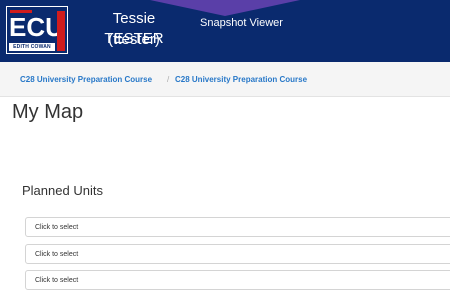 This screenshot has height=290, width=450. I want to click on logo-vertical-band, so click(61, 31).